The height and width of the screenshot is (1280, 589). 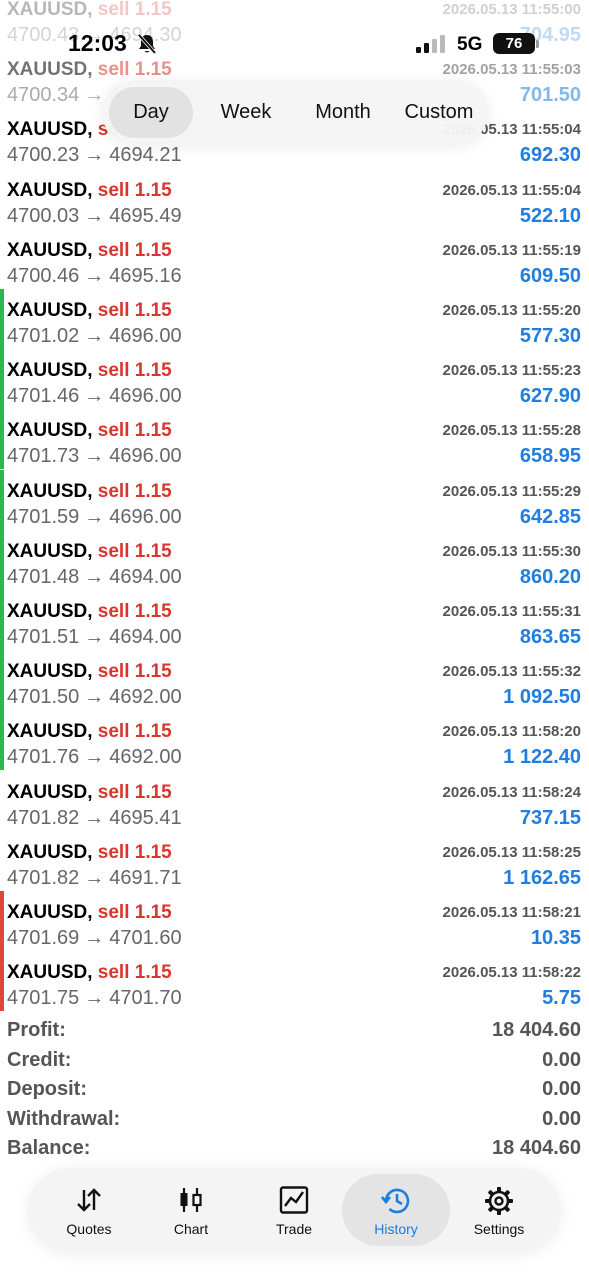 I want to click on deal-profit: 522.10, so click(x=550, y=215).